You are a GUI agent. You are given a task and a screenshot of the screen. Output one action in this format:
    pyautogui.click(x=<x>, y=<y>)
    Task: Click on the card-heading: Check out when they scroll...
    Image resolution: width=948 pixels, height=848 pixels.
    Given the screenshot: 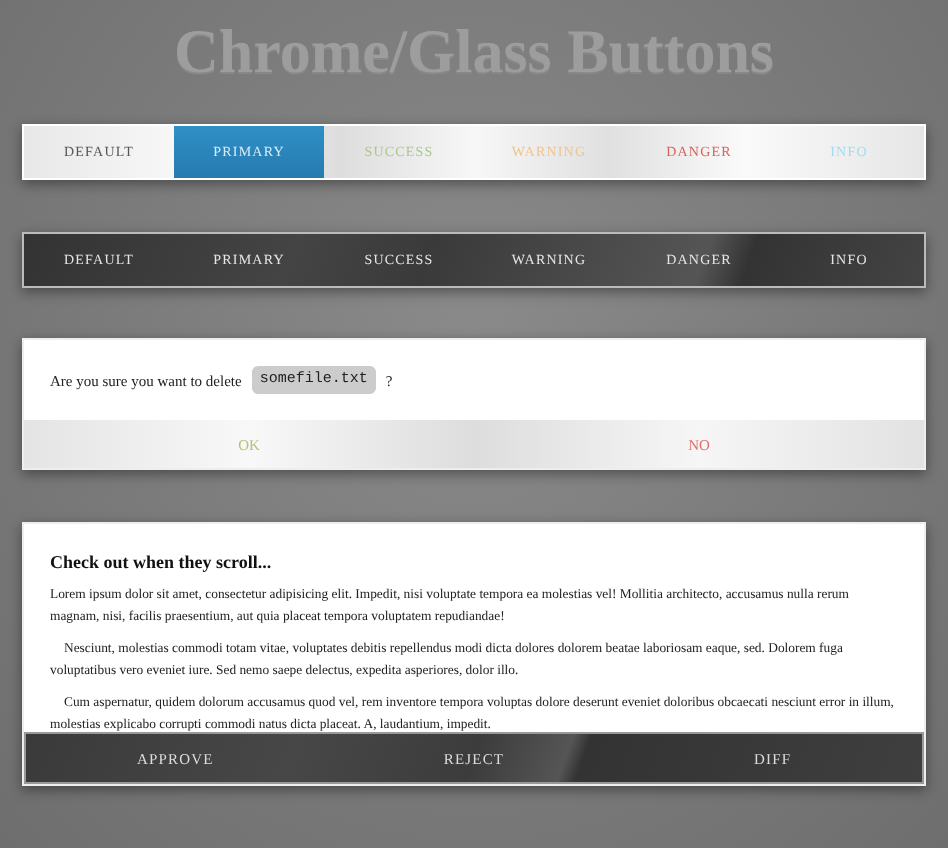 What is the action you would take?
    pyautogui.click(x=162, y=562)
    